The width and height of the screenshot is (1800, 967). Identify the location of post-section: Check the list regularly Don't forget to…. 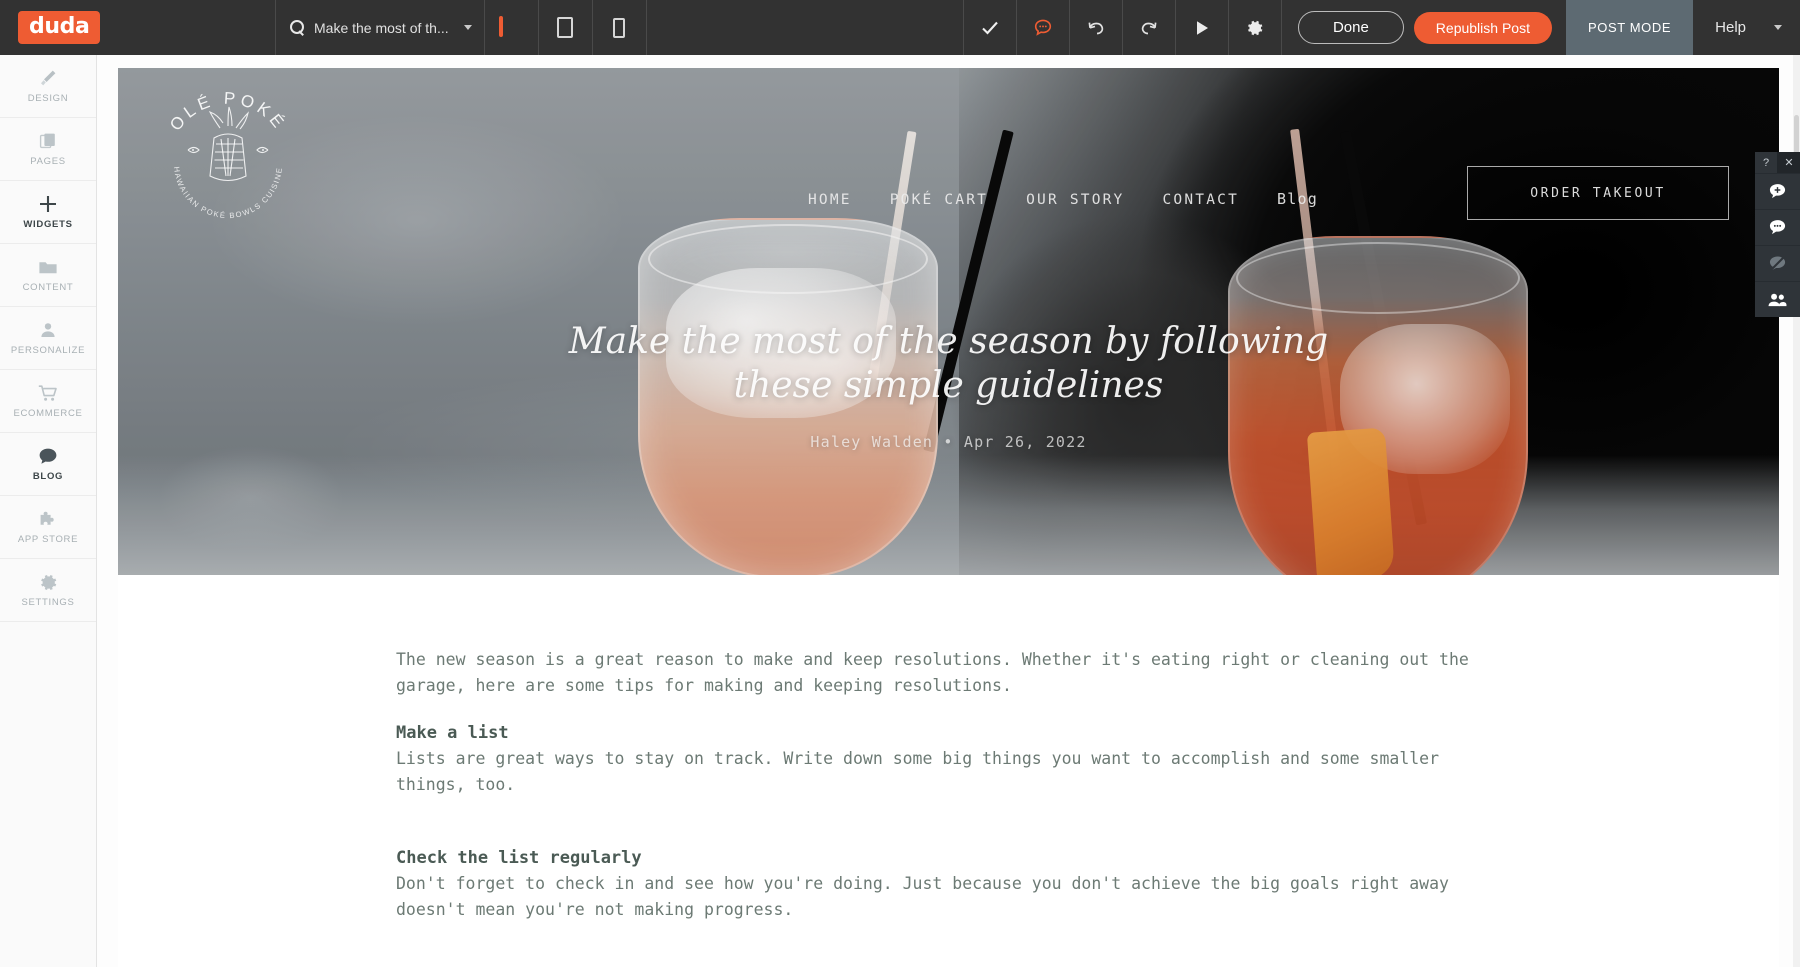
(1087, 884).